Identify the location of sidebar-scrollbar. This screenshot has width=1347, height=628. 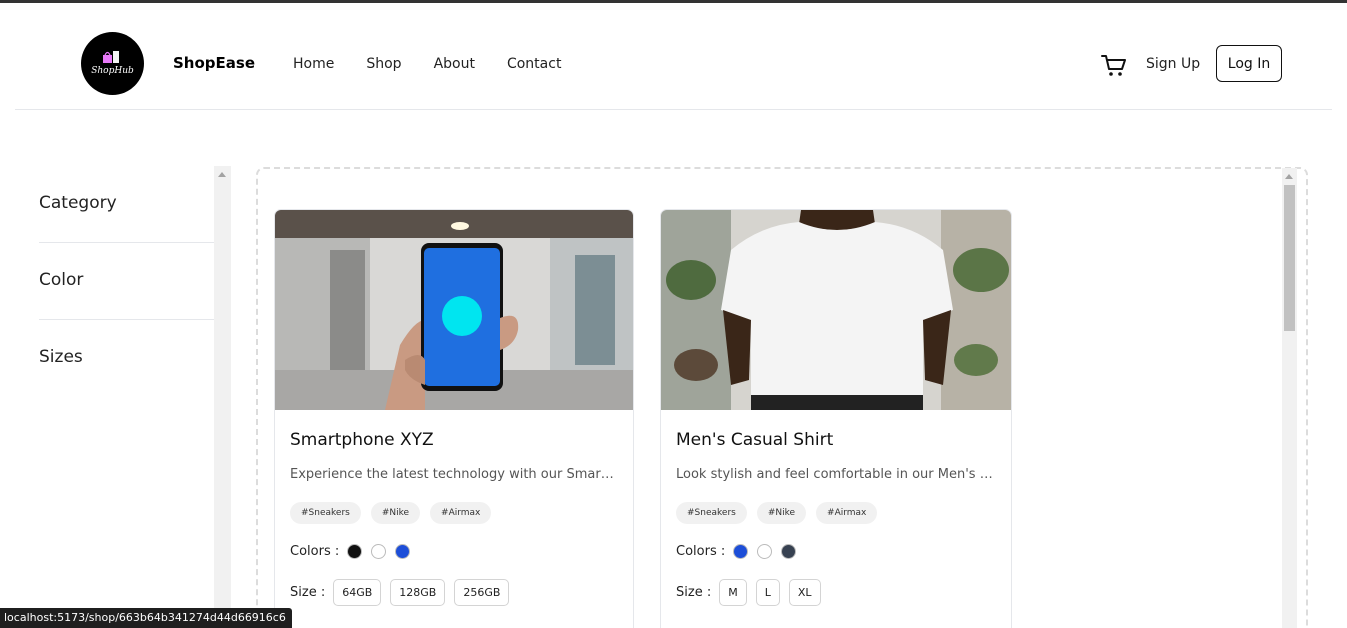
(222, 397).